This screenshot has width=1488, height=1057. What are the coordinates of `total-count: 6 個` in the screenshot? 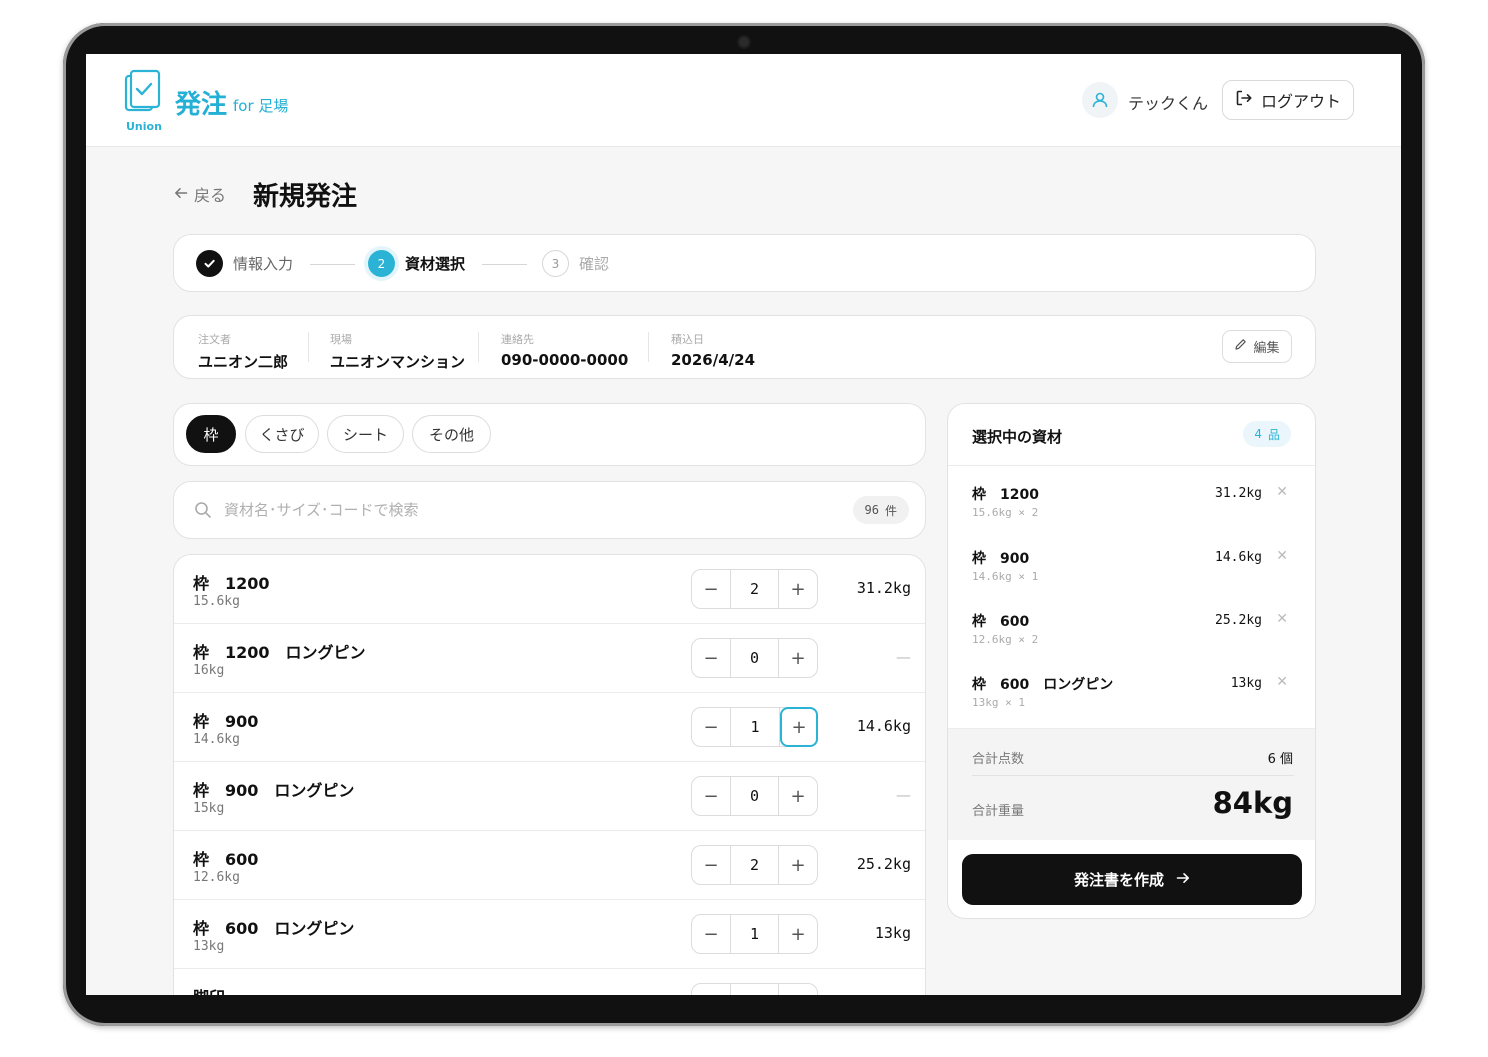 It's located at (1280, 759).